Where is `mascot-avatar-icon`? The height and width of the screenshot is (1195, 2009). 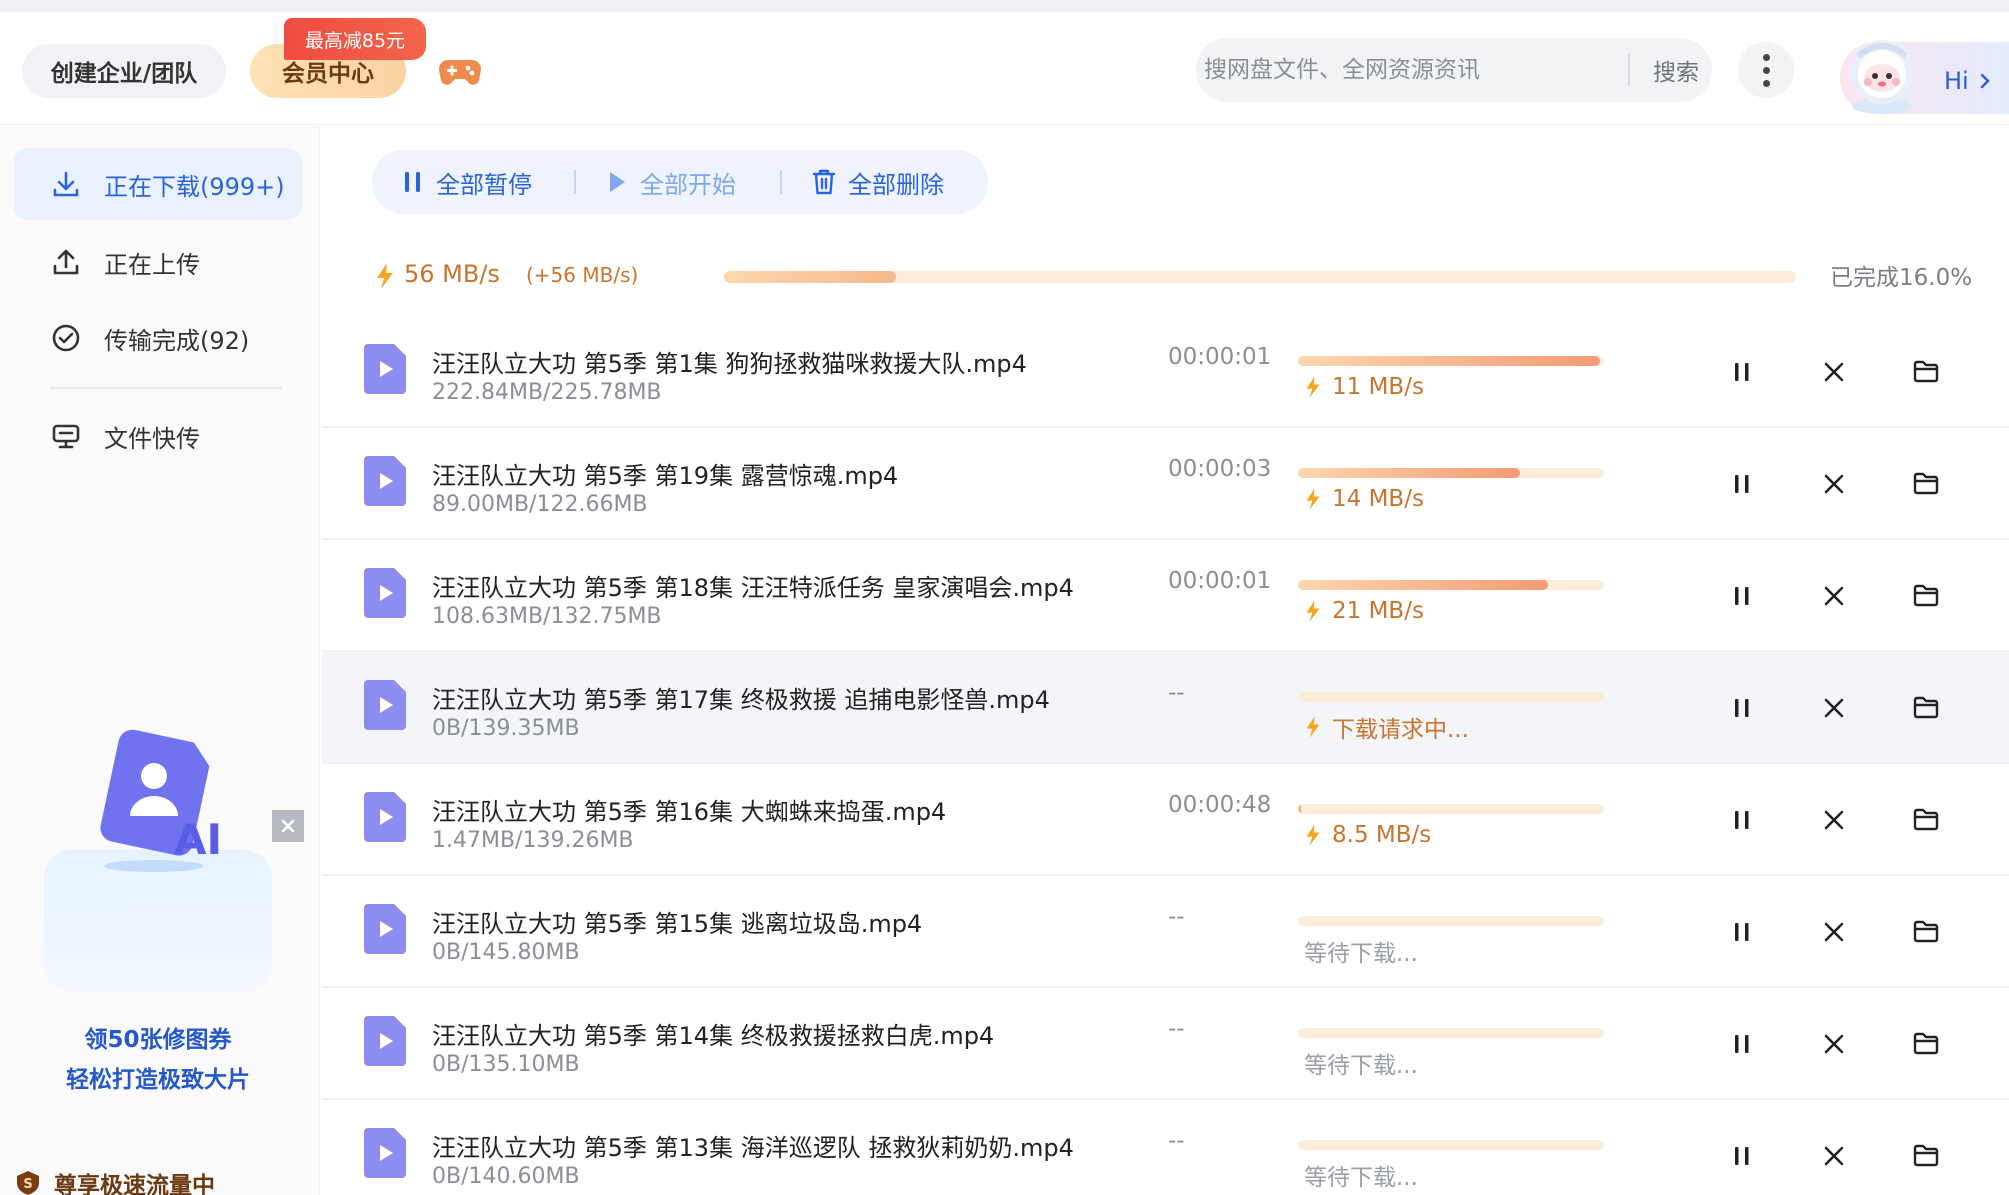
mascot-avatar-icon is located at coordinates (1882, 72).